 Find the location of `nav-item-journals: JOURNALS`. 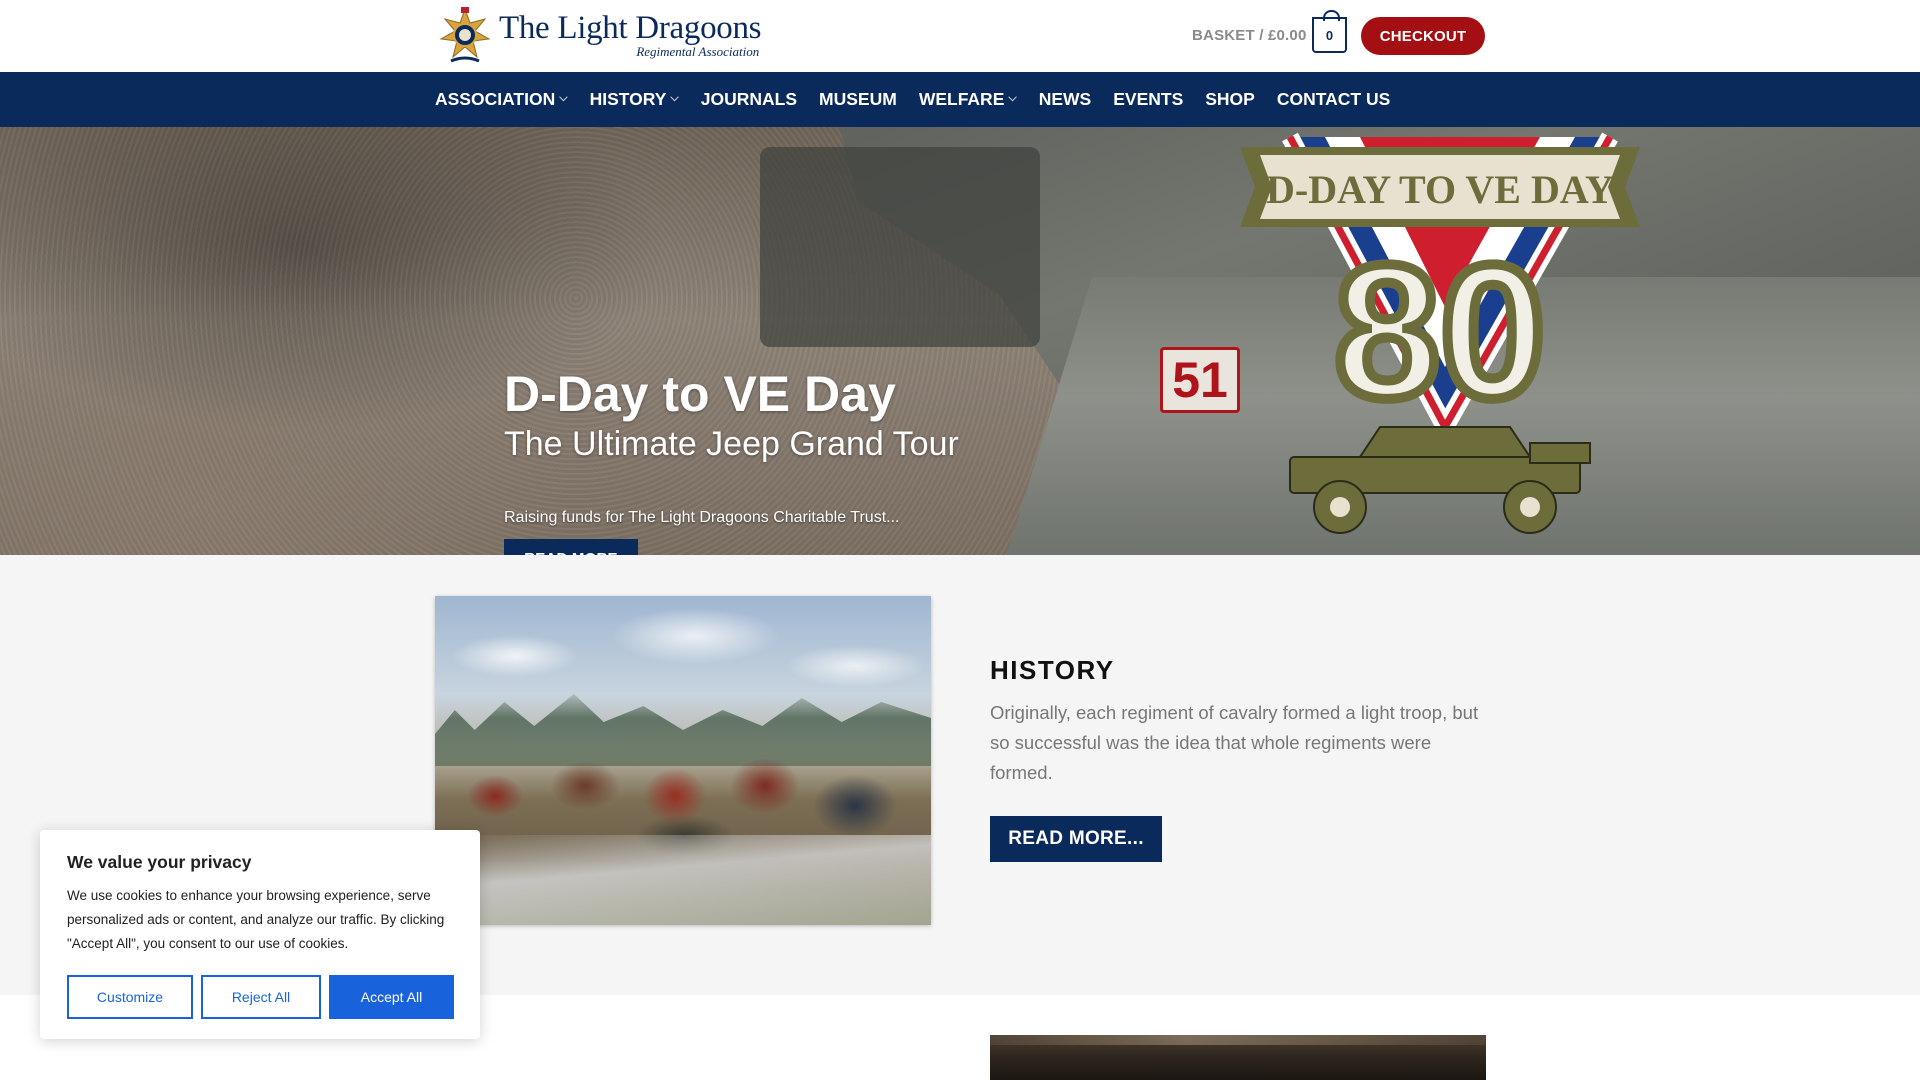

nav-item-journals: JOURNALS is located at coordinates (749, 99).